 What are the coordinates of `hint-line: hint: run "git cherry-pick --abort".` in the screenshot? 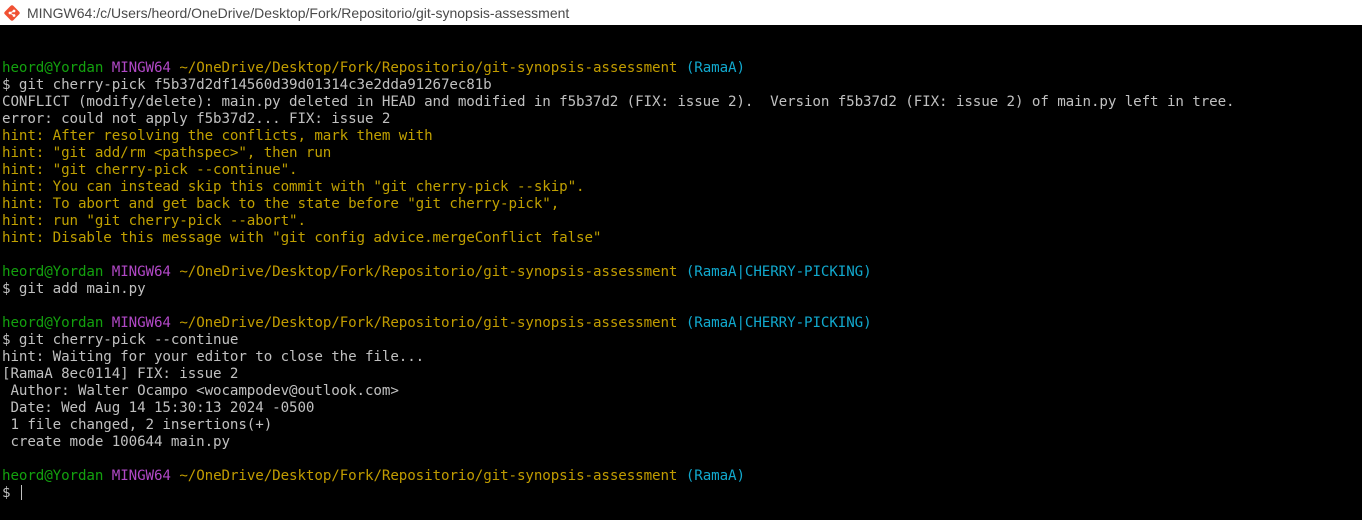 It's located at (682, 221).